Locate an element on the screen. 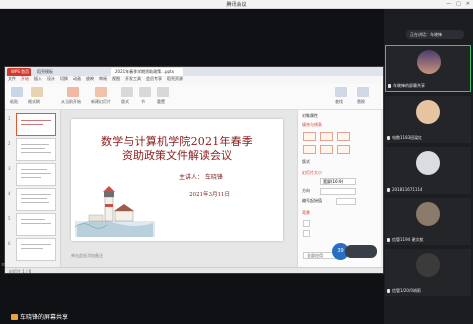  paste-icon is located at coordinates (17, 92).